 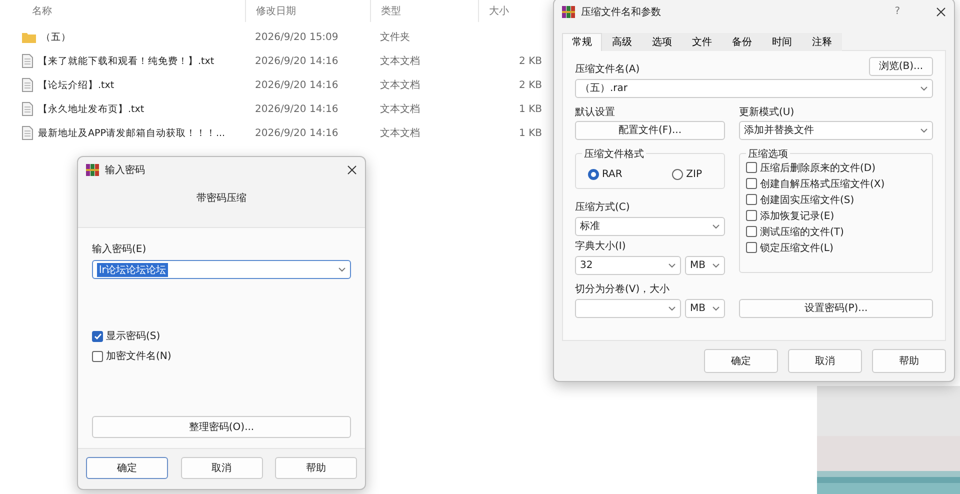 I want to click on check-icon, so click(x=98, y=336).